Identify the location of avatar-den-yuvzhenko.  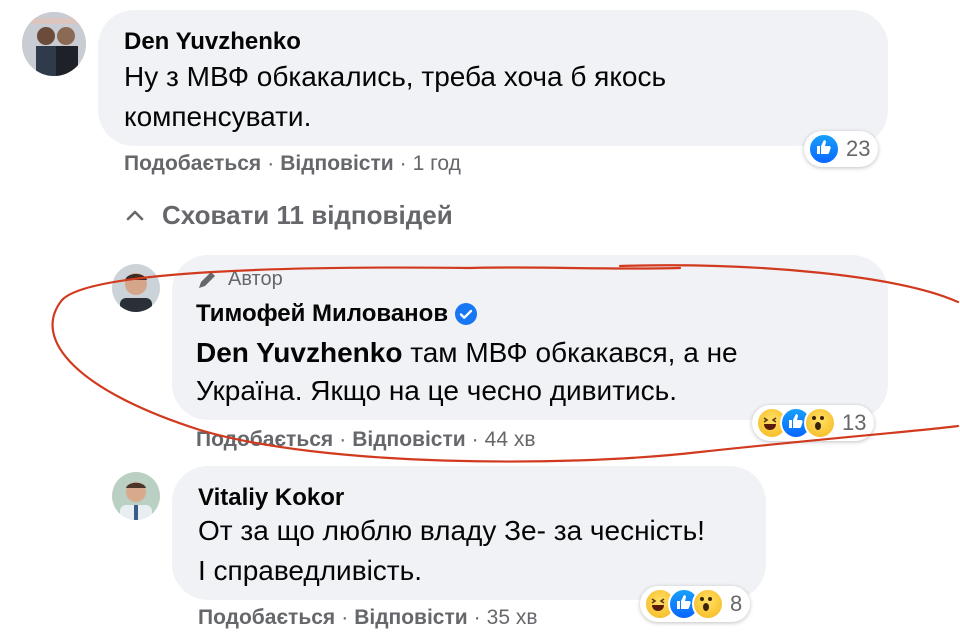
(54, 44).